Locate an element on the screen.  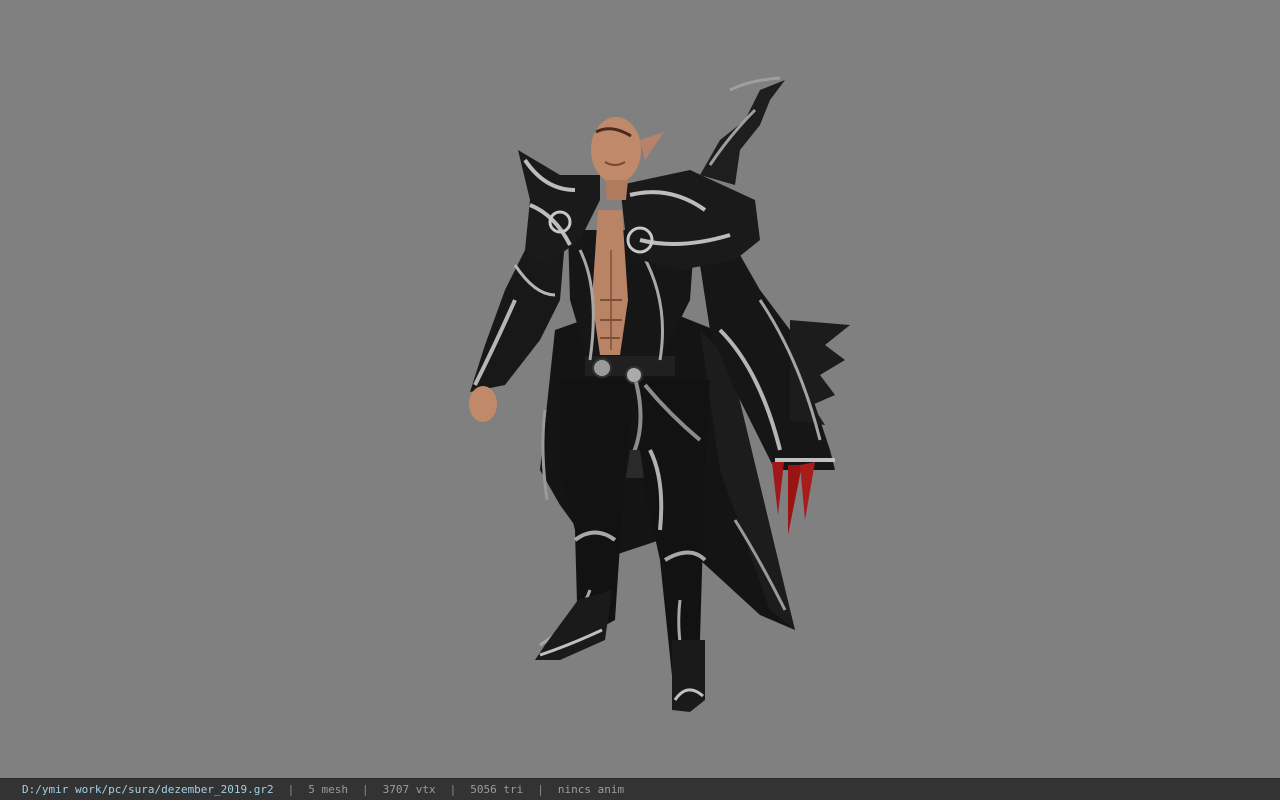
triangle-count: 5056 tri is located at coordinates (497, 789).